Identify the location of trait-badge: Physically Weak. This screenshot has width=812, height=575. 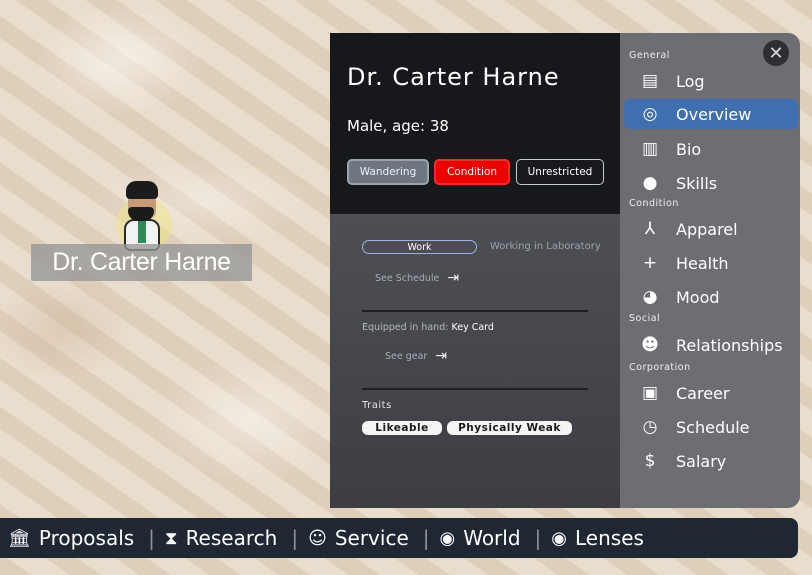
(509, 428).